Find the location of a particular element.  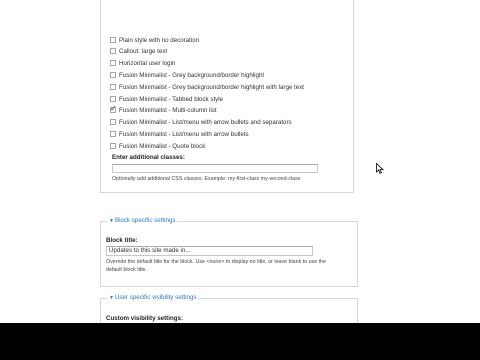

visibility-legend: ▼User specific visibility settings is located at coordinates (153, 297).